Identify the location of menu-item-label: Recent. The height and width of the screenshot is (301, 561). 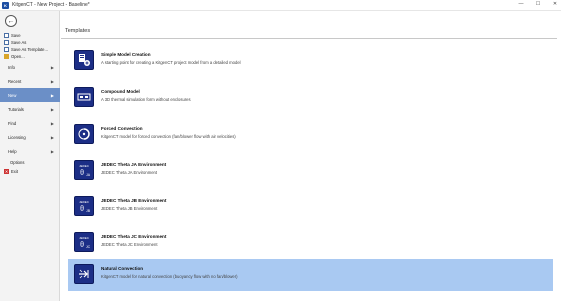
(15, 81).